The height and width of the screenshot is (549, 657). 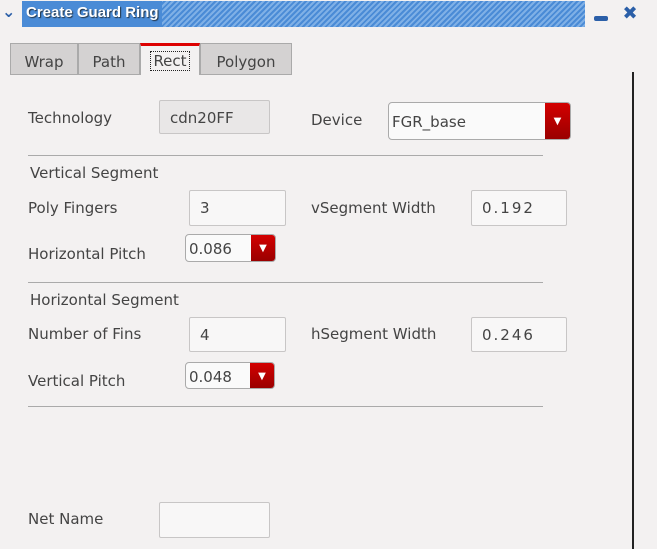 I want to click on poly-fingers-label: Poly Fingers, so click(x=73, y=208).